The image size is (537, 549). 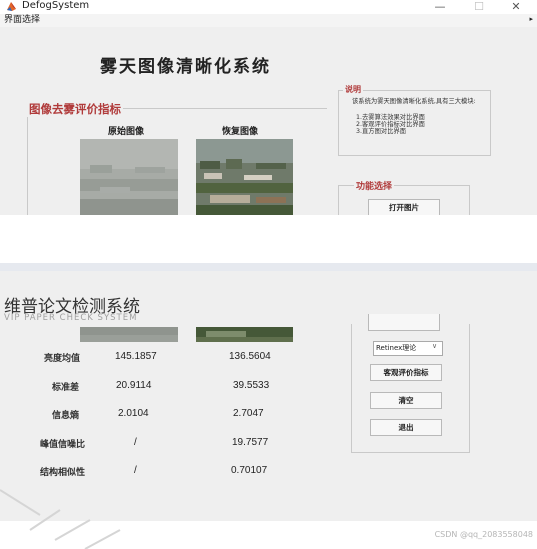 What do you see at coordinates (126, 132) in the screenshot?
I see `original-image-header: 原始图像` at bounding box center [126, 132].